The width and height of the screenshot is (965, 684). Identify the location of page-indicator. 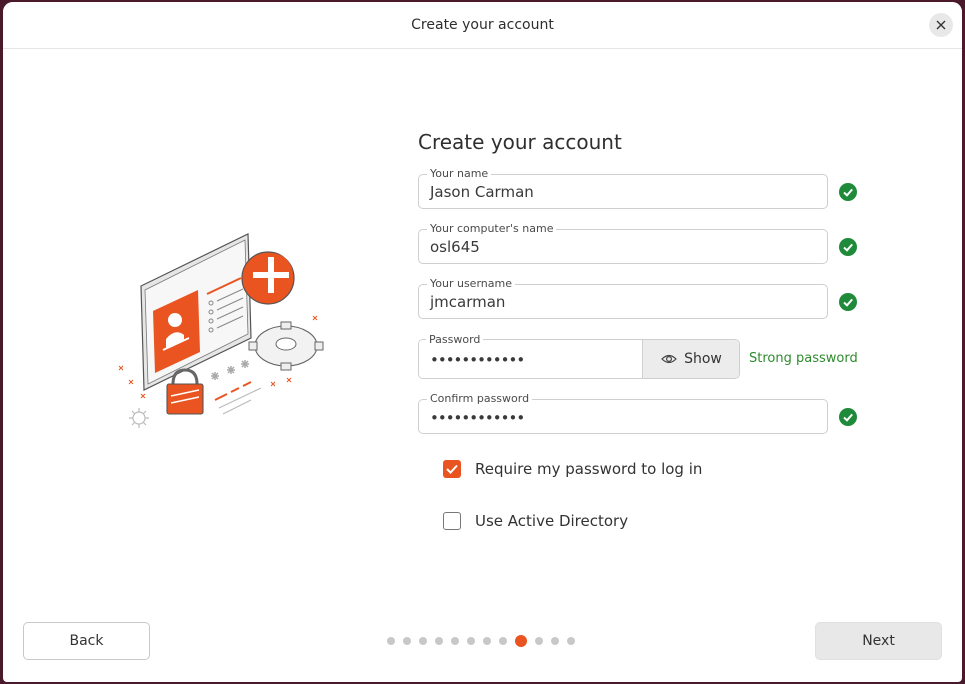
(485, 641).